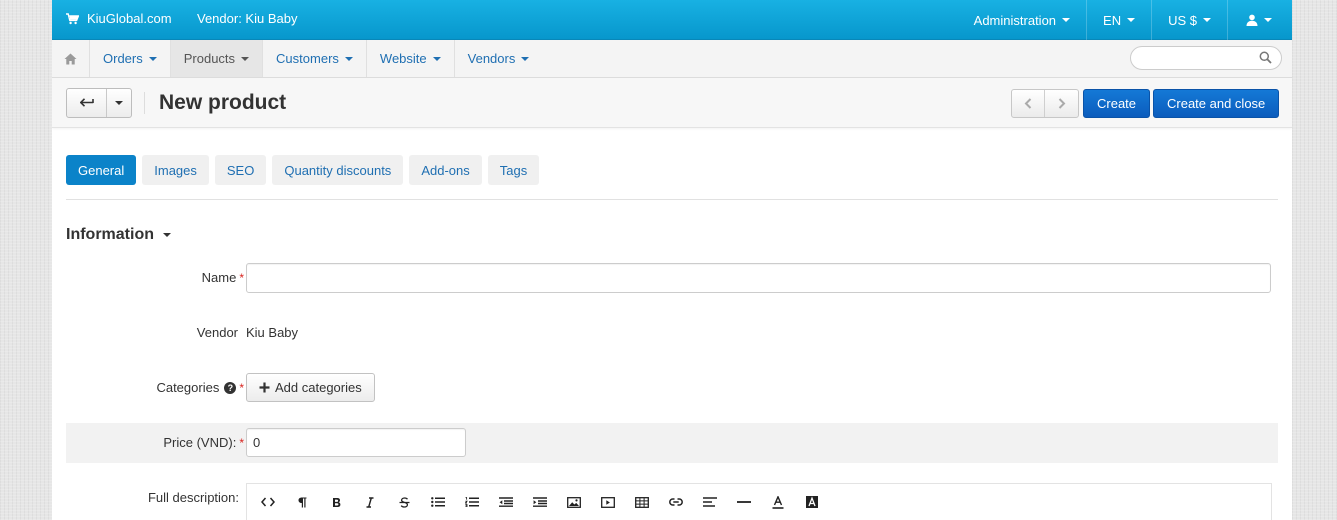  I want to click on language-label: EN, so click(1112, 20).